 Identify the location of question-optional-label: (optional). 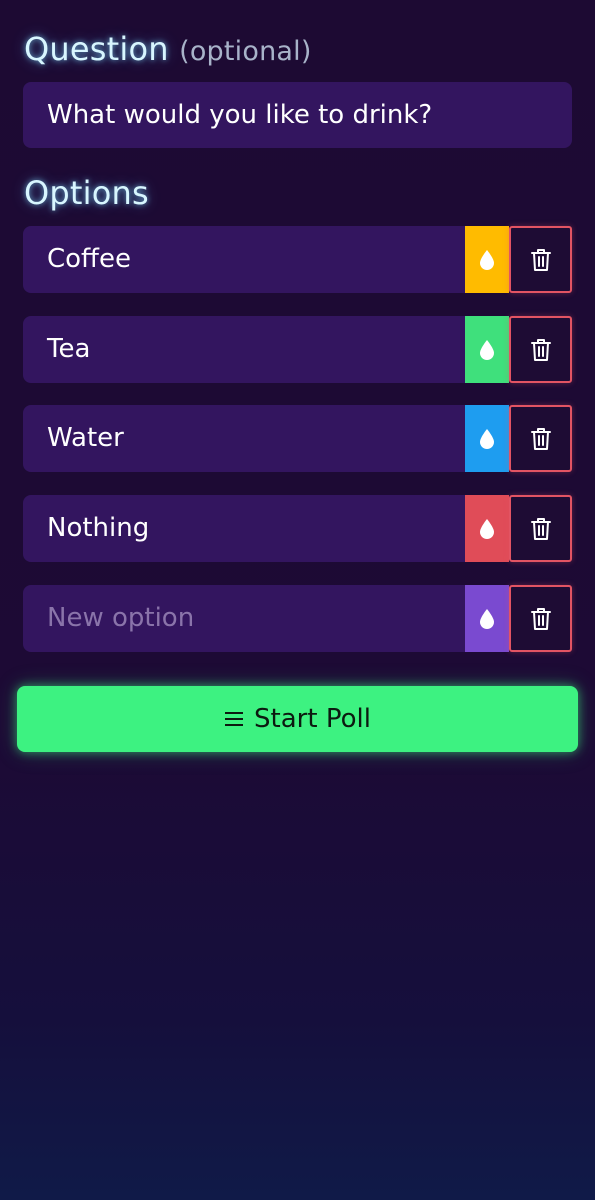
(245, 51).